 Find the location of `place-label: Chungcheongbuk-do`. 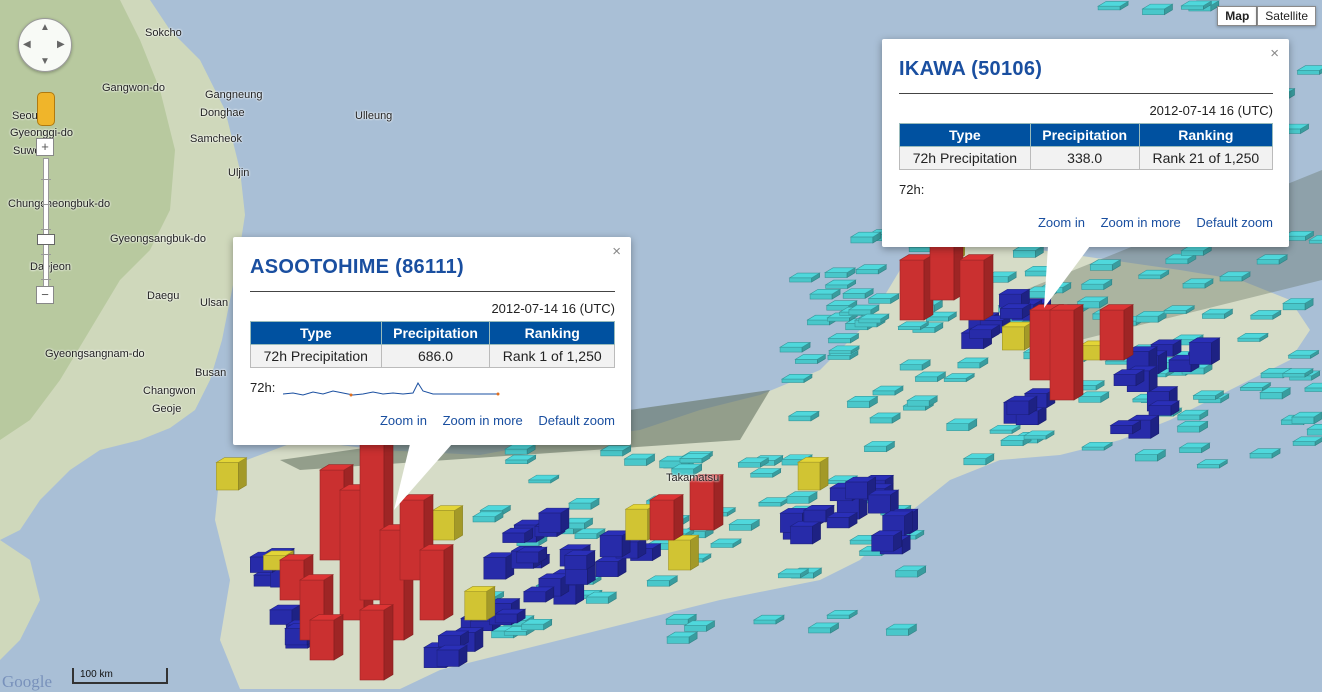

place-label: Chungcheongbuk-do is located at coordinates (59, 204).